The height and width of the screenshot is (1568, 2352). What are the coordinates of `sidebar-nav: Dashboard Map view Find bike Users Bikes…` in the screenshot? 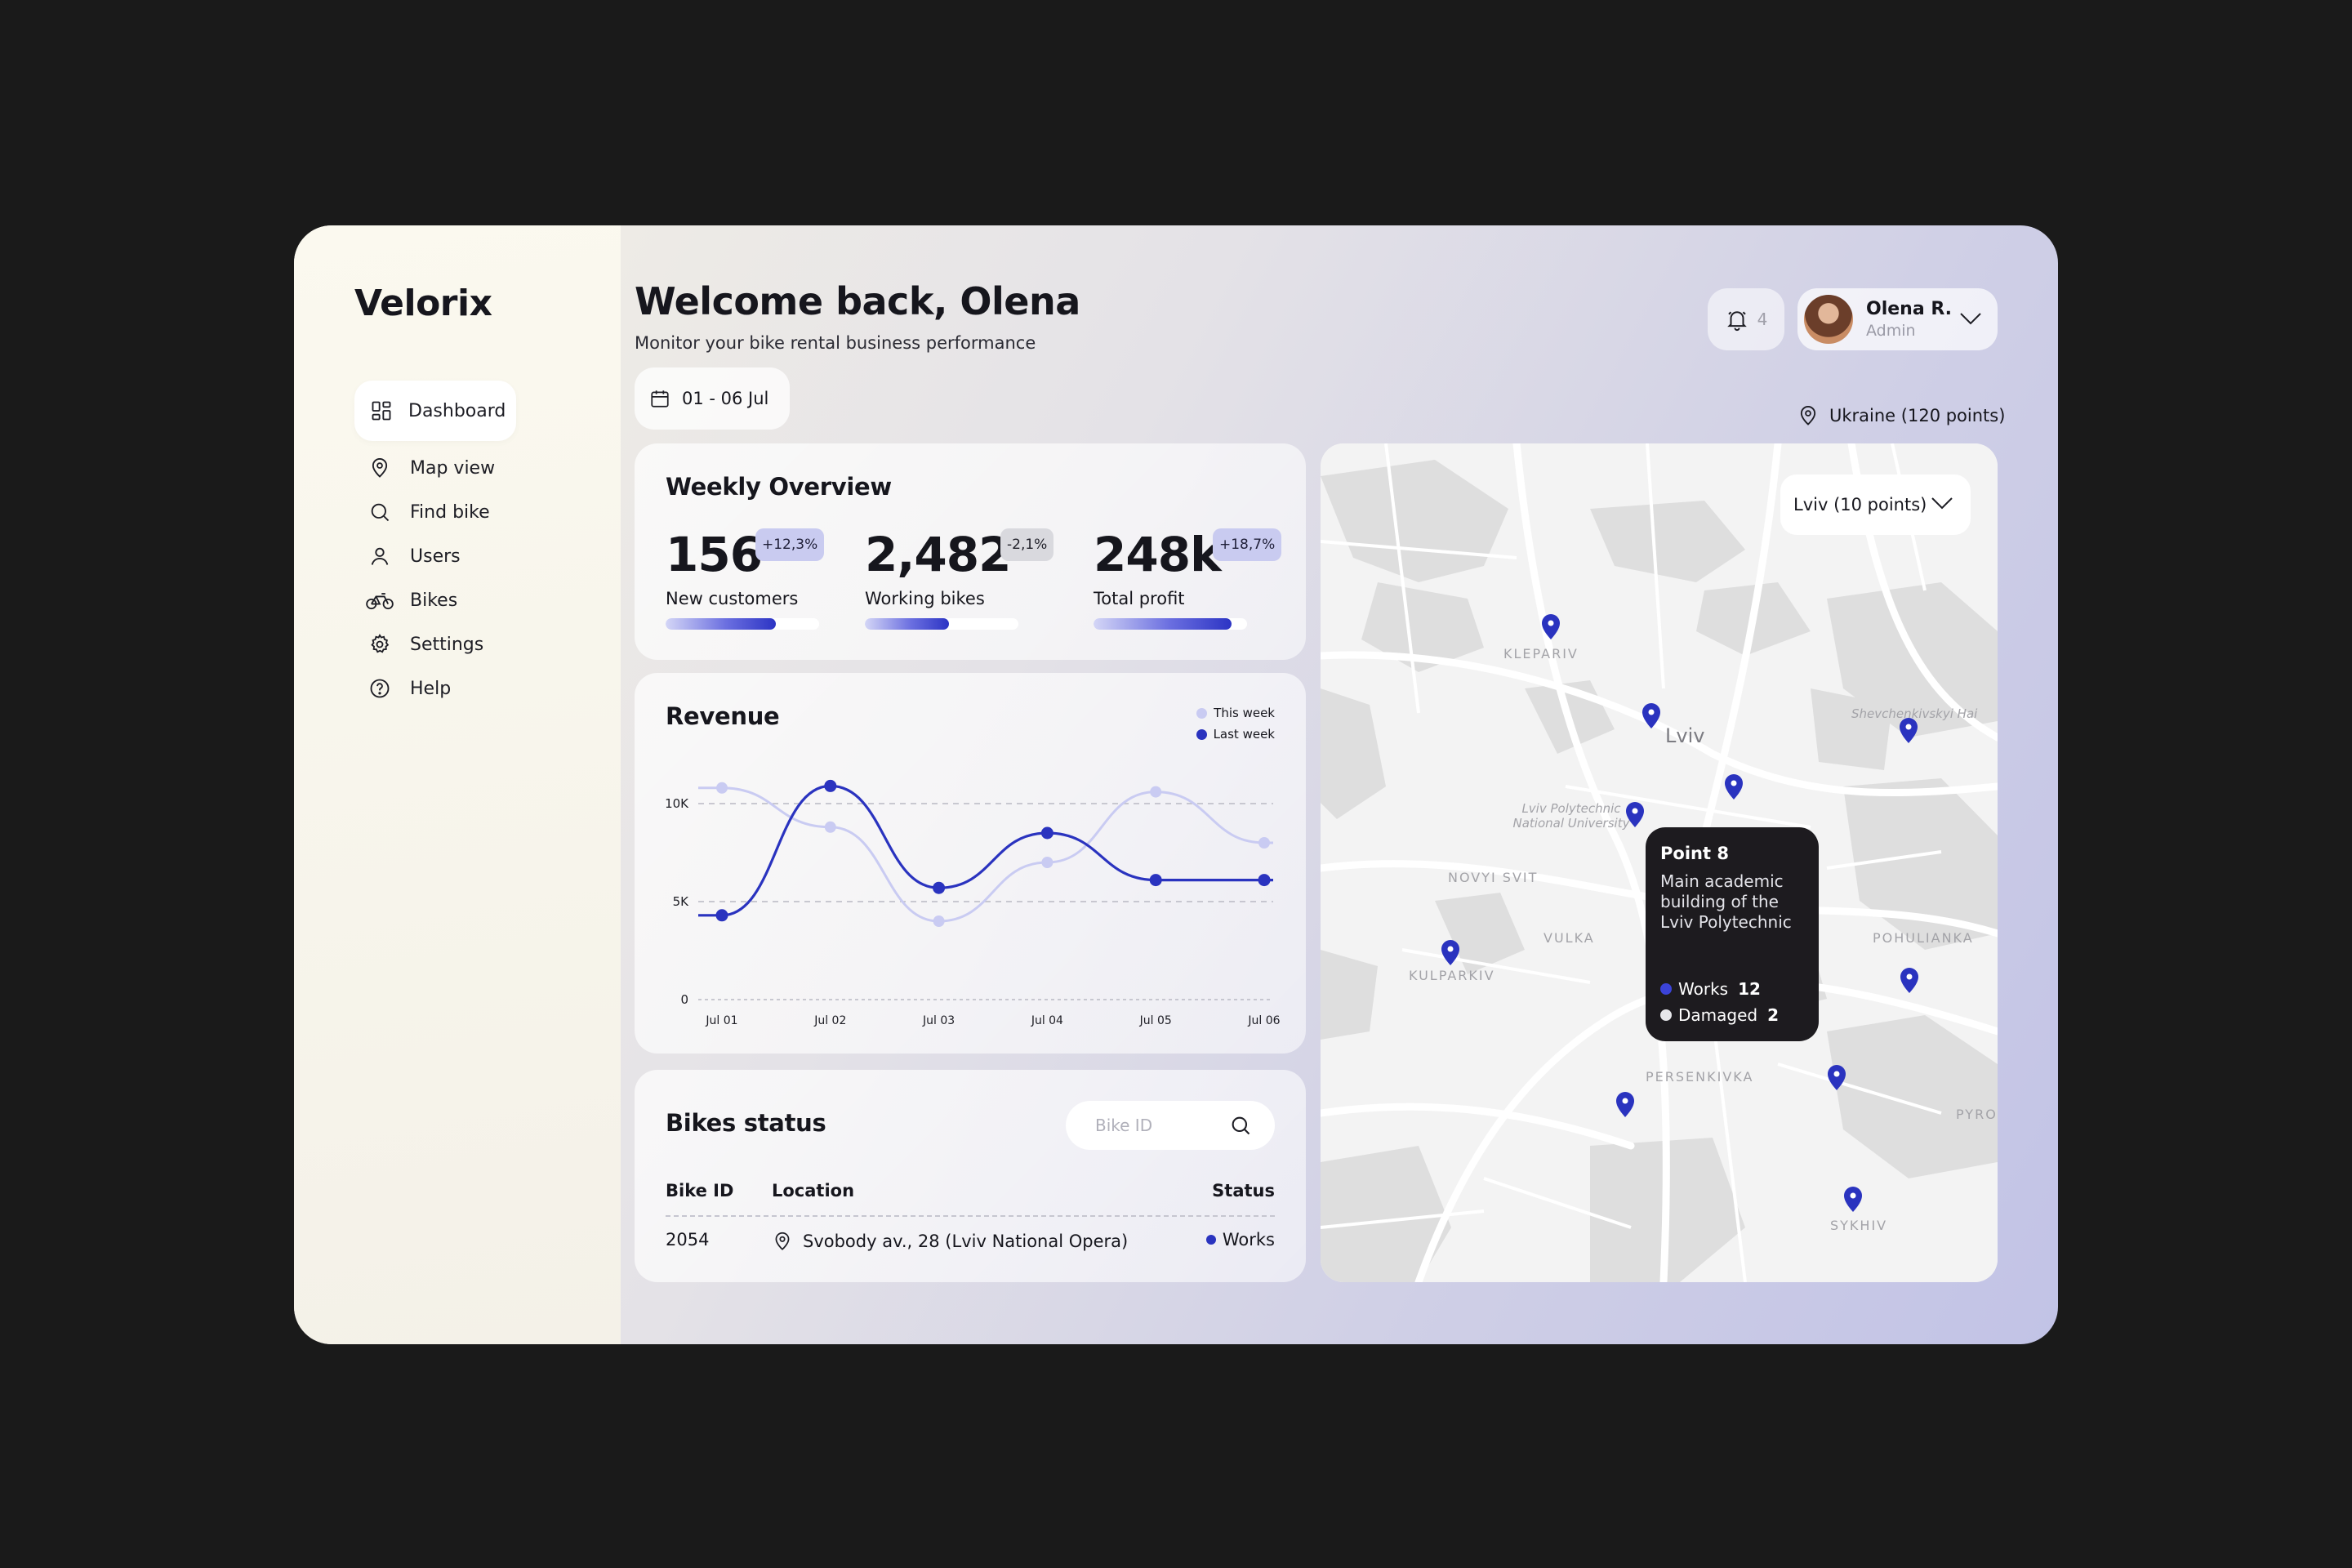 It's located at (436, 545).